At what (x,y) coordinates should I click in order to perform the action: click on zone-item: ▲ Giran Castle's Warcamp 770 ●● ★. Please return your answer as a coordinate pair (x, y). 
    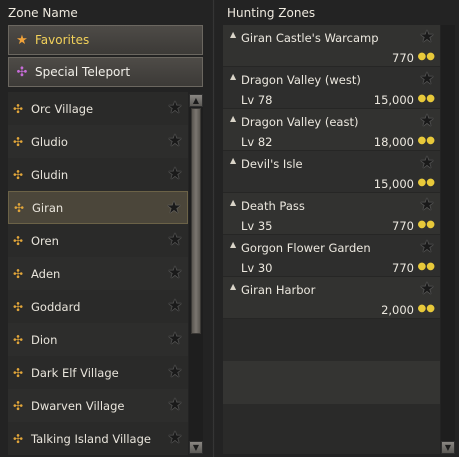
    Looking at the image, I should click on (331, 46).